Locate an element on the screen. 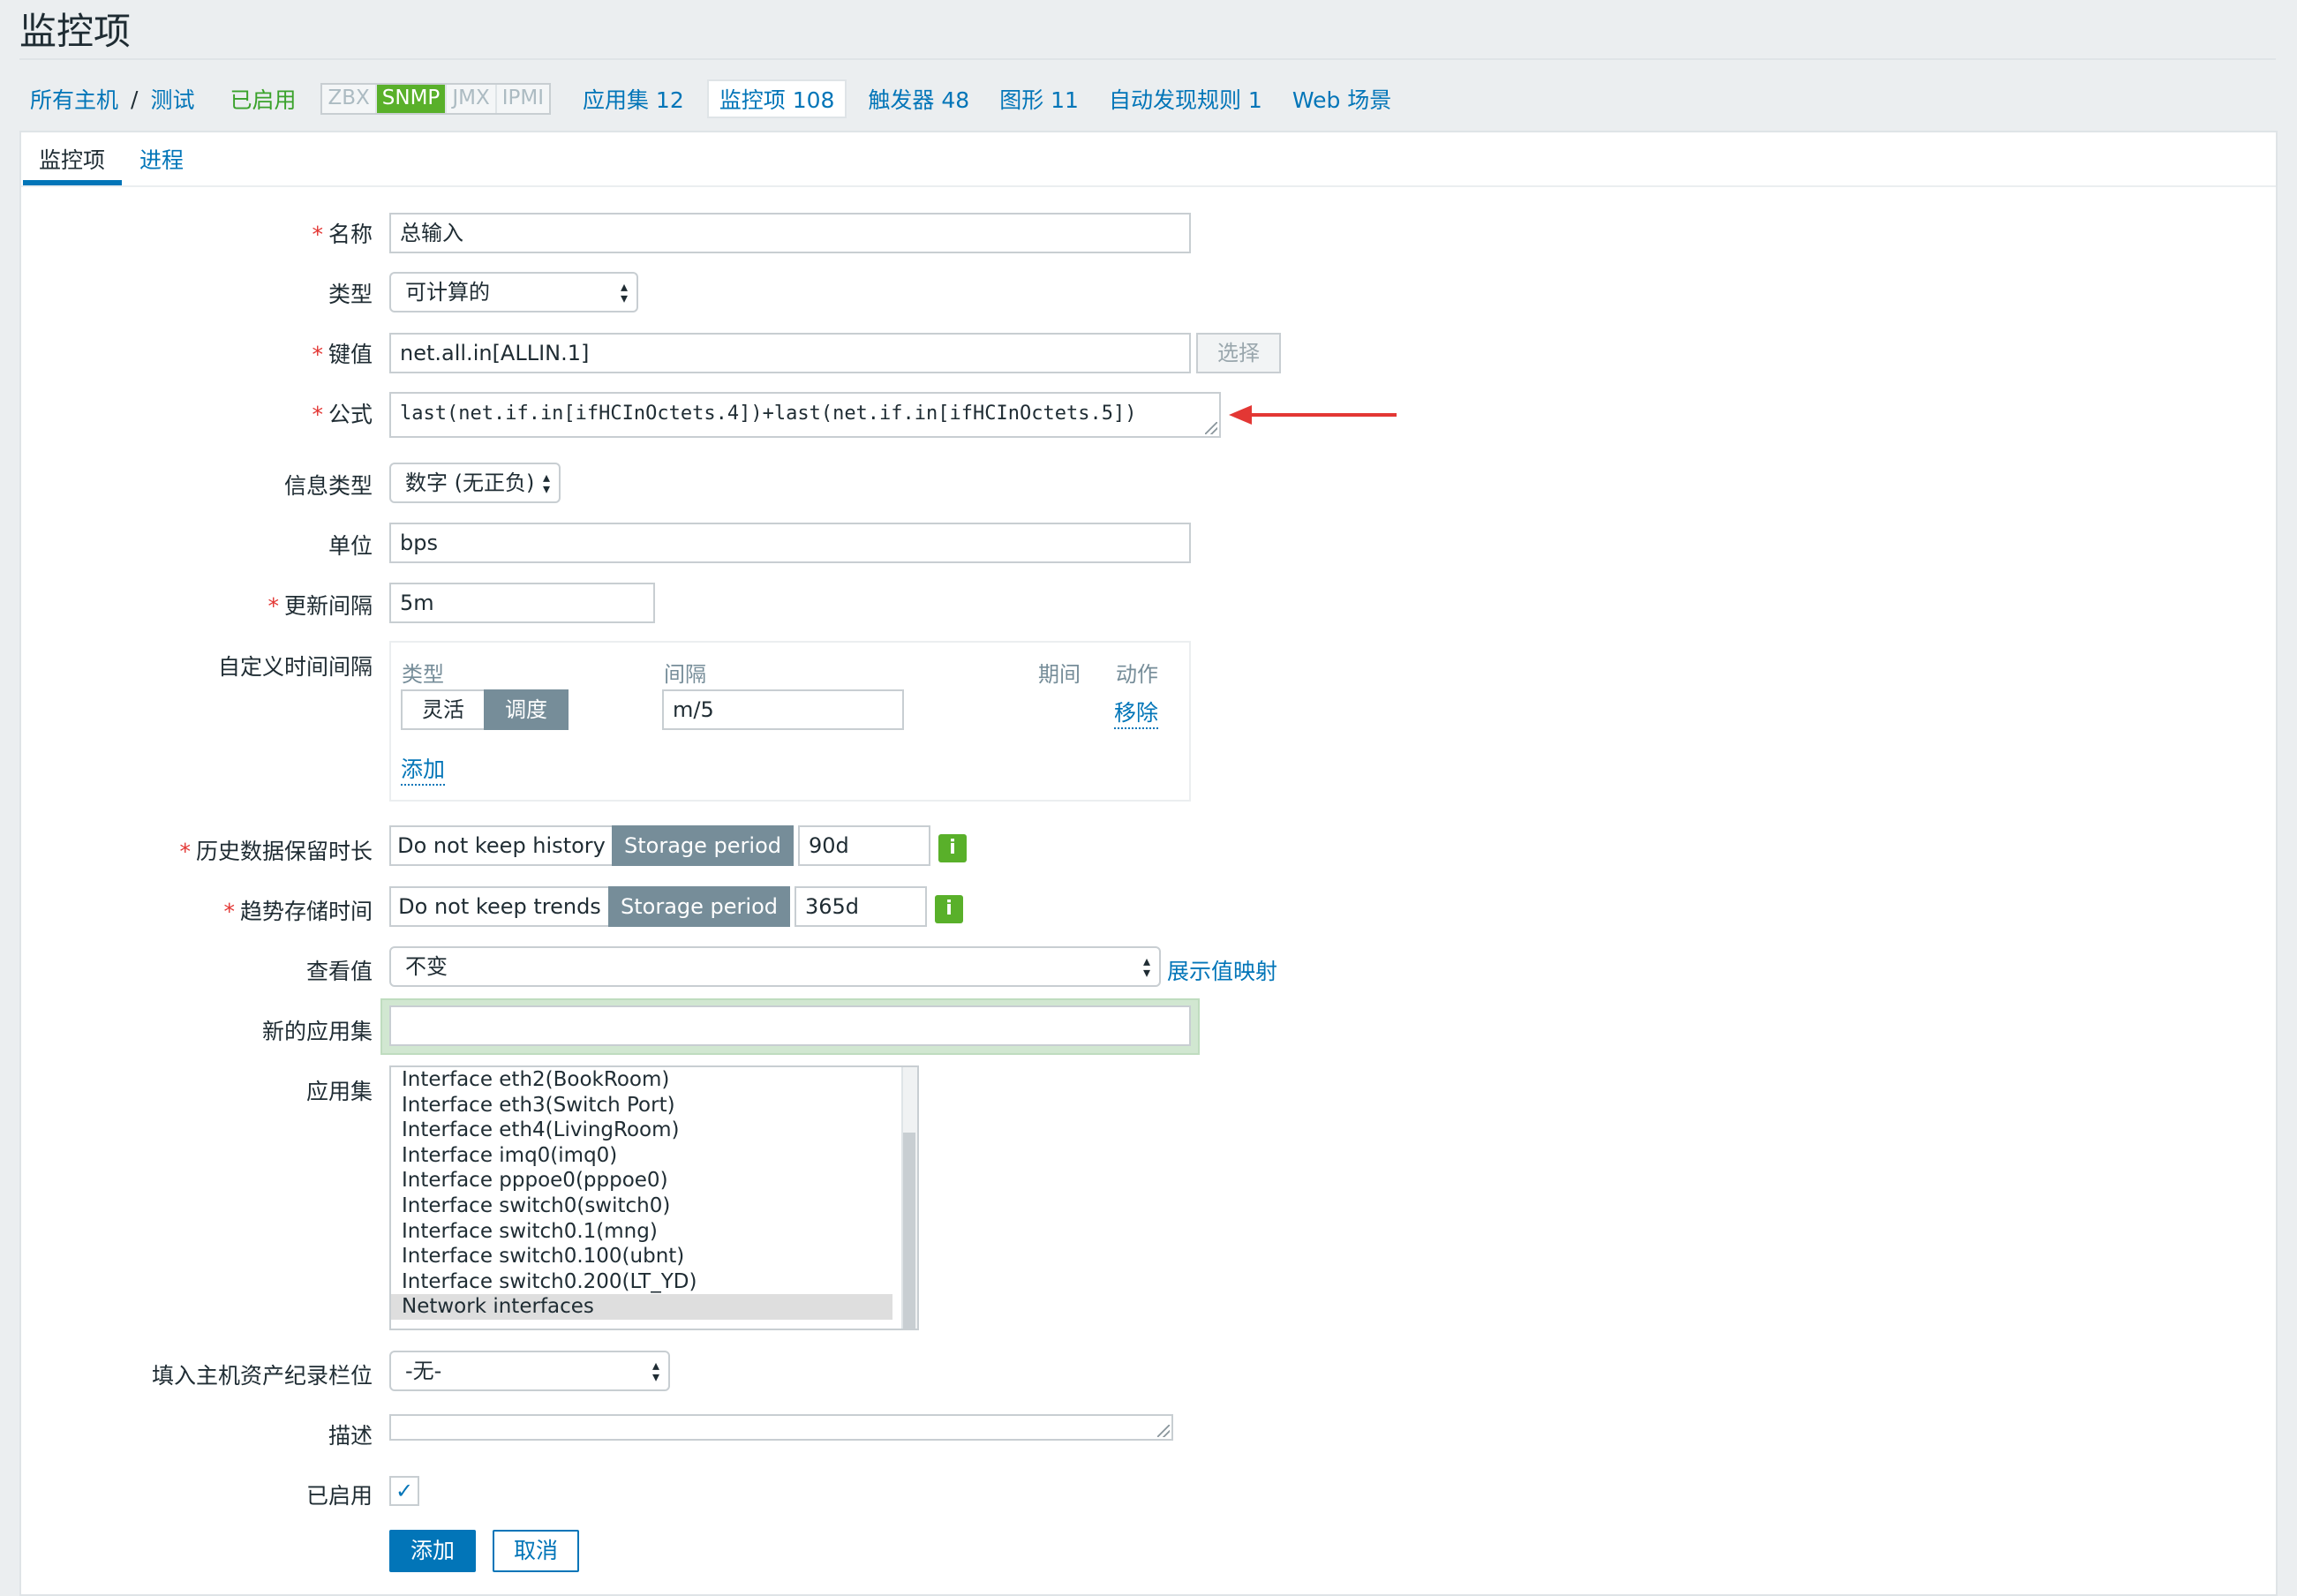  type-select: 可计算的 ▴ ▾ is located at coordinates (513, 292).